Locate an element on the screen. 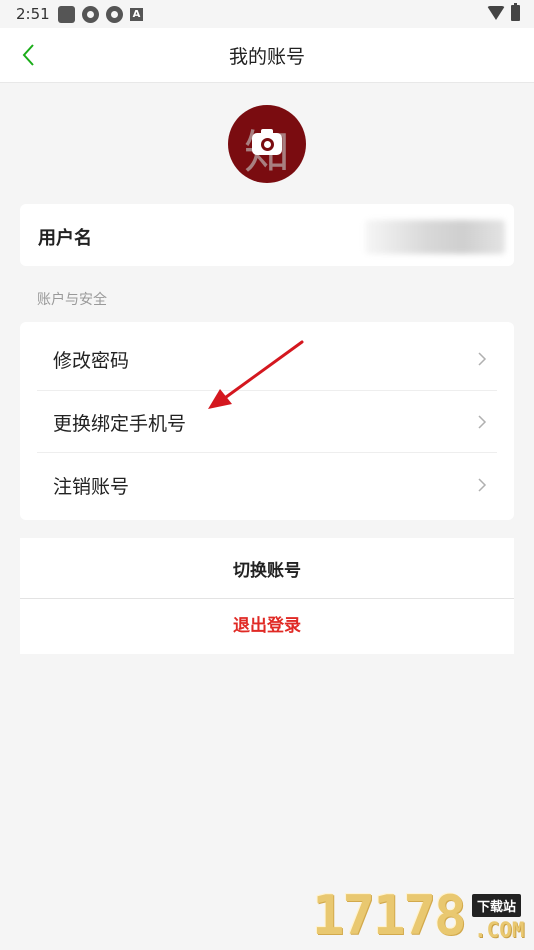 Image resolution: width=534 pixels, height=950 pixels. avatar: 知 is located at coordinates (267, 144).